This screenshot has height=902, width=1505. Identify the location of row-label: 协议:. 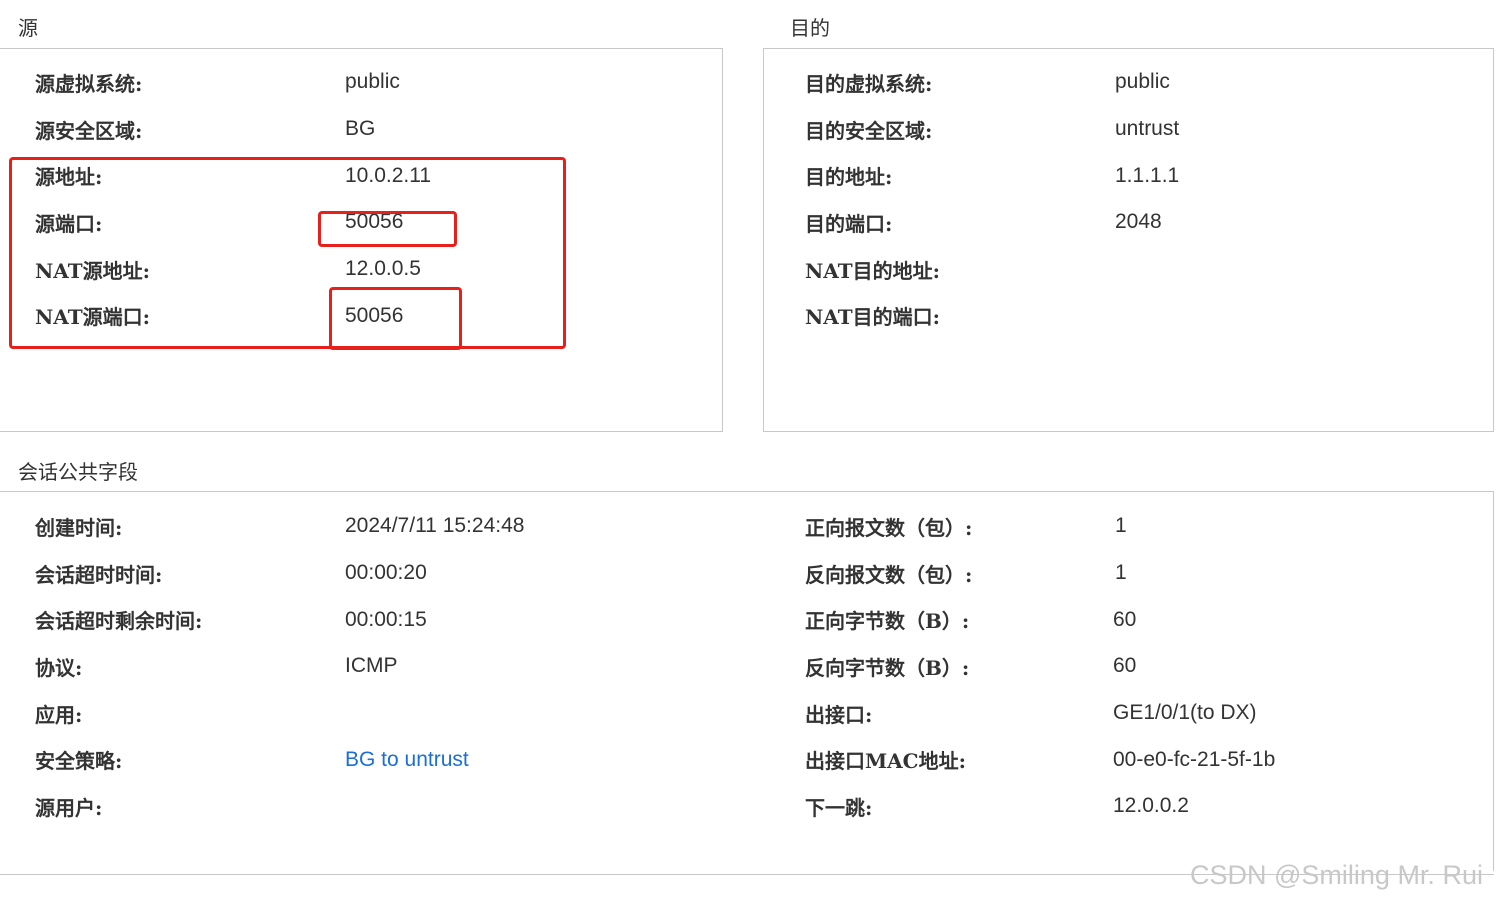
(59, 667).